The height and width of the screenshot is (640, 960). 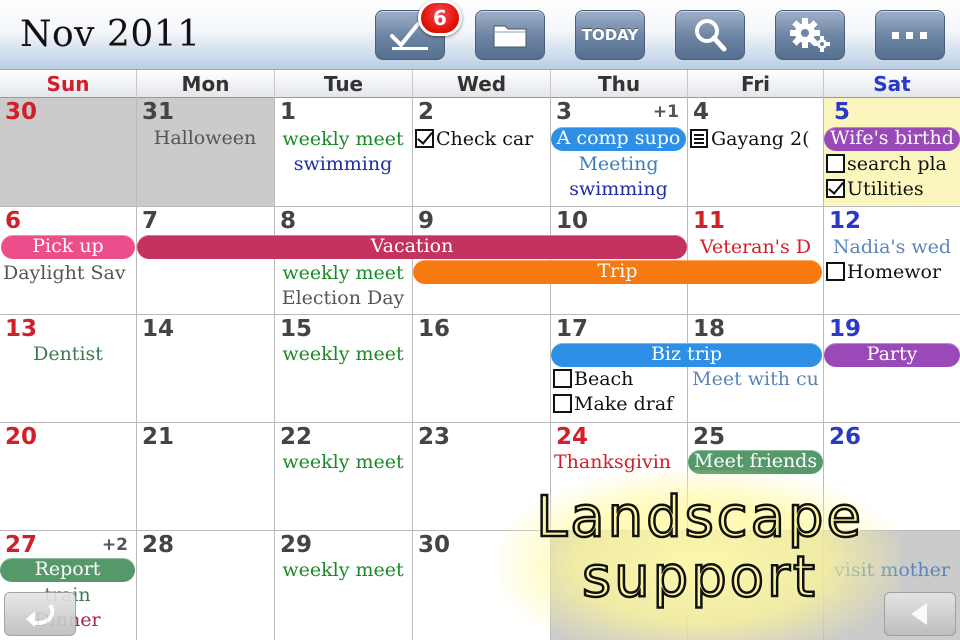 What do you see at coordinates (755, 379) in the screenshot?
I see `event-meet-with-cu: Meet with cu` at bounding box center [755, 379].